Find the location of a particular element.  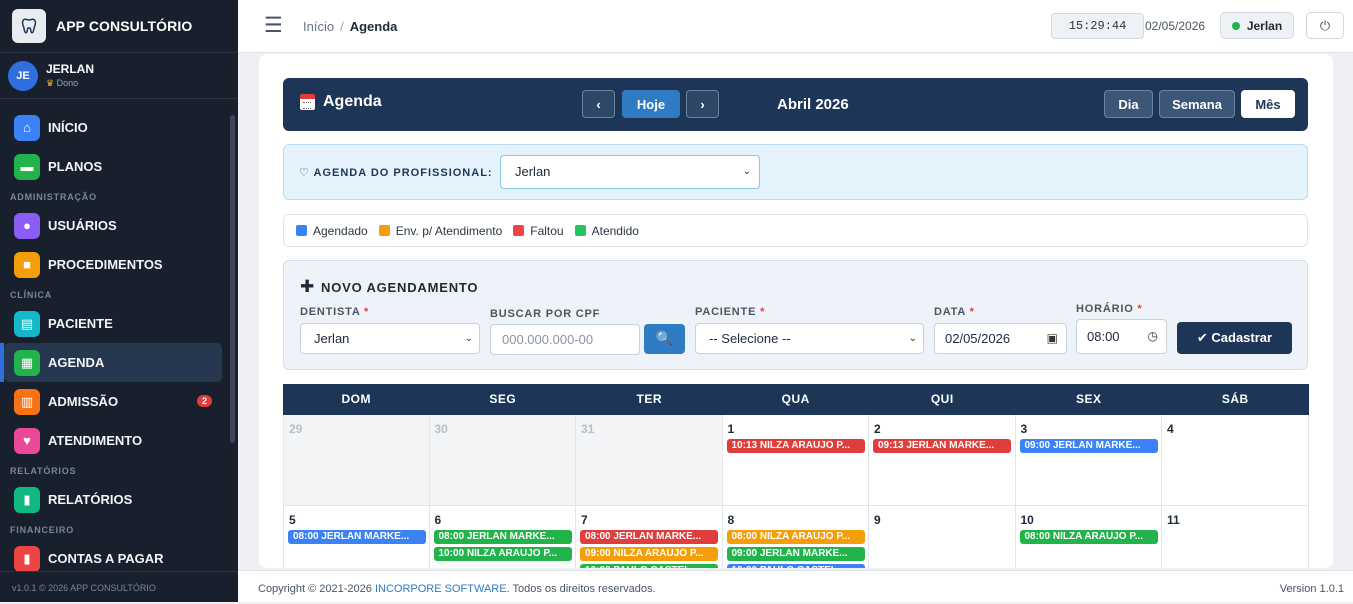

prev-month-button: ‹ is located at coordinates (598, 104).